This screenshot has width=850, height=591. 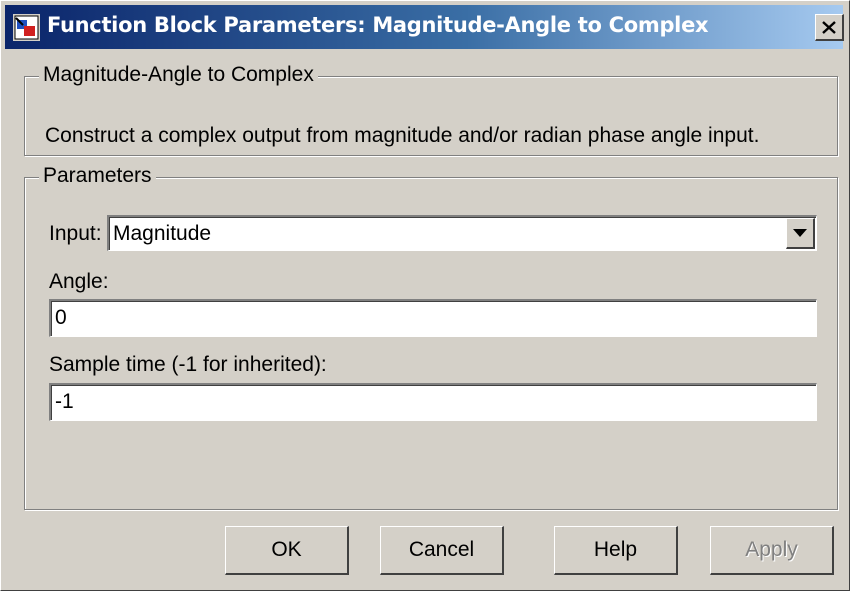 I want to click on close-icon, so click(x=829, y=27).